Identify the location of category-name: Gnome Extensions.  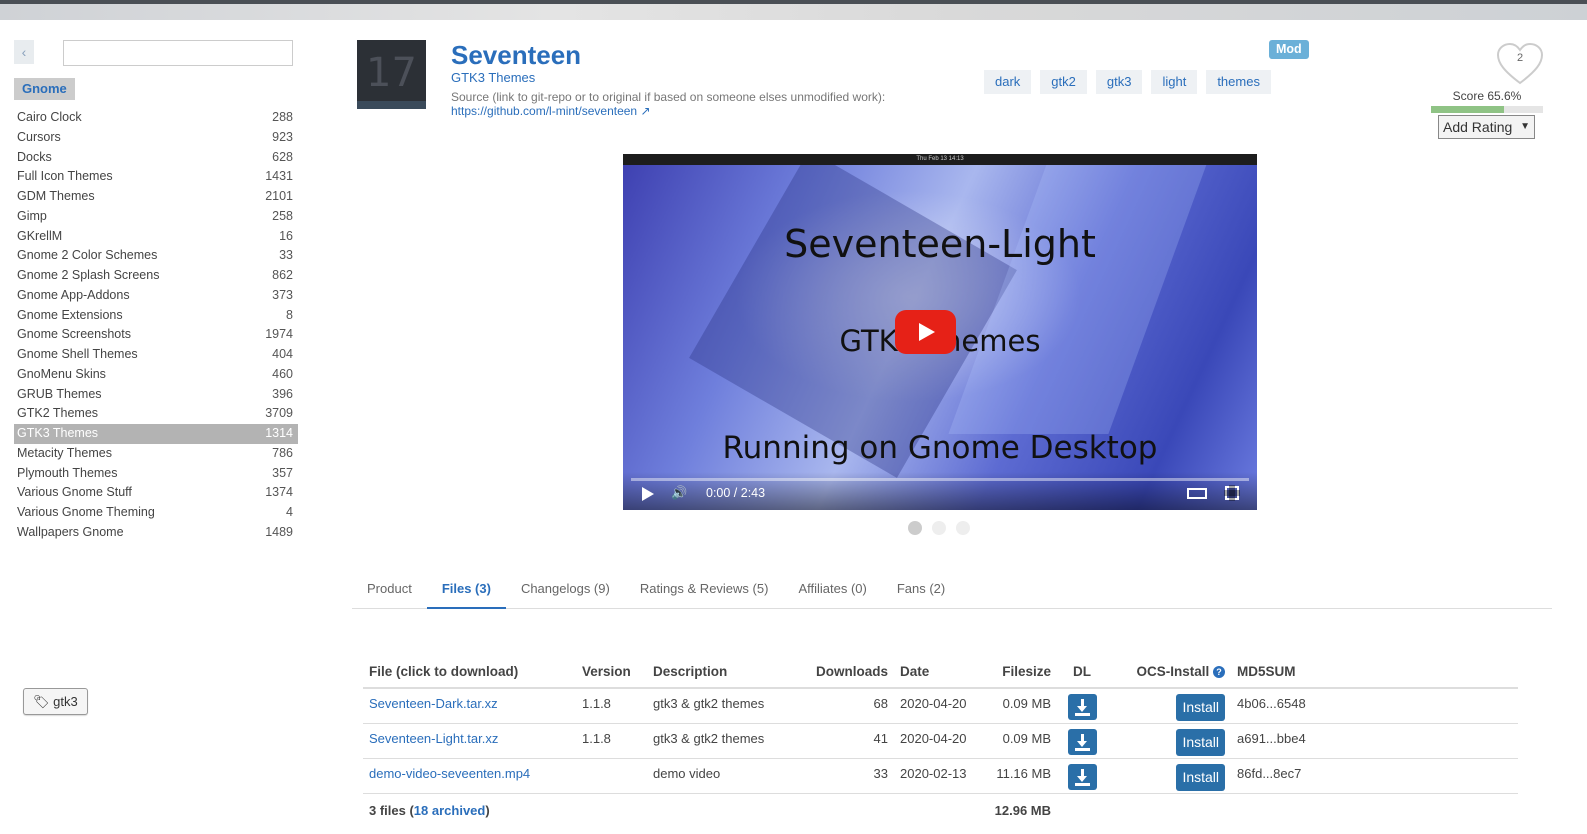
(70, 314).